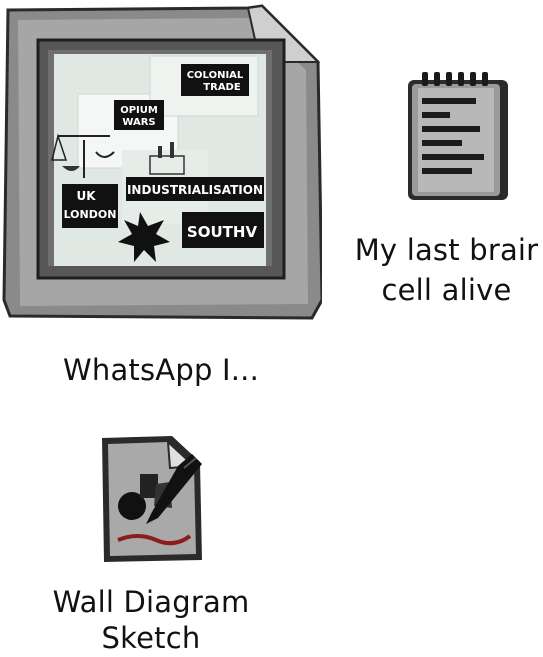 Image resolution: width=543 pixels, height=657 pixels. What do you see at coordinates (152, 499) in the screenshot?
I see `drawing-file-graphic` at bounding box center [152, 499].